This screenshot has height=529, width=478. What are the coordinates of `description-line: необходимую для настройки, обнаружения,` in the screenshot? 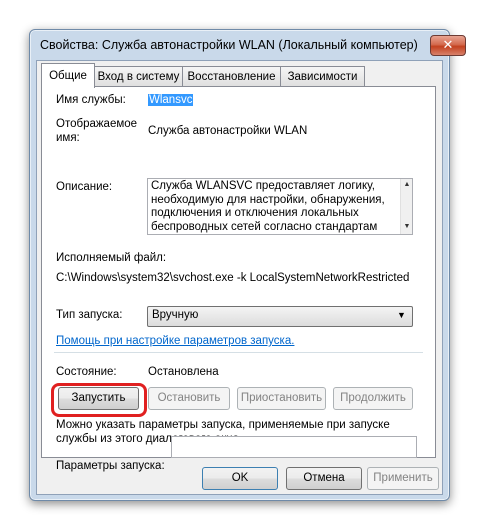 It's located at (268, 199).